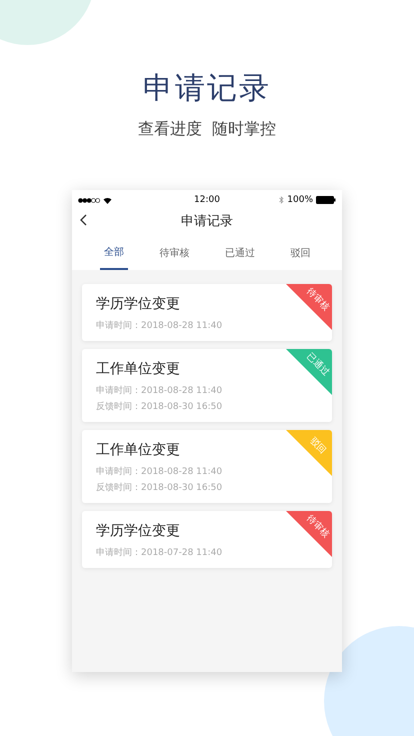  I want to click on record-time: 申请时间：2018-07-28 11:40, so click(160, 552).